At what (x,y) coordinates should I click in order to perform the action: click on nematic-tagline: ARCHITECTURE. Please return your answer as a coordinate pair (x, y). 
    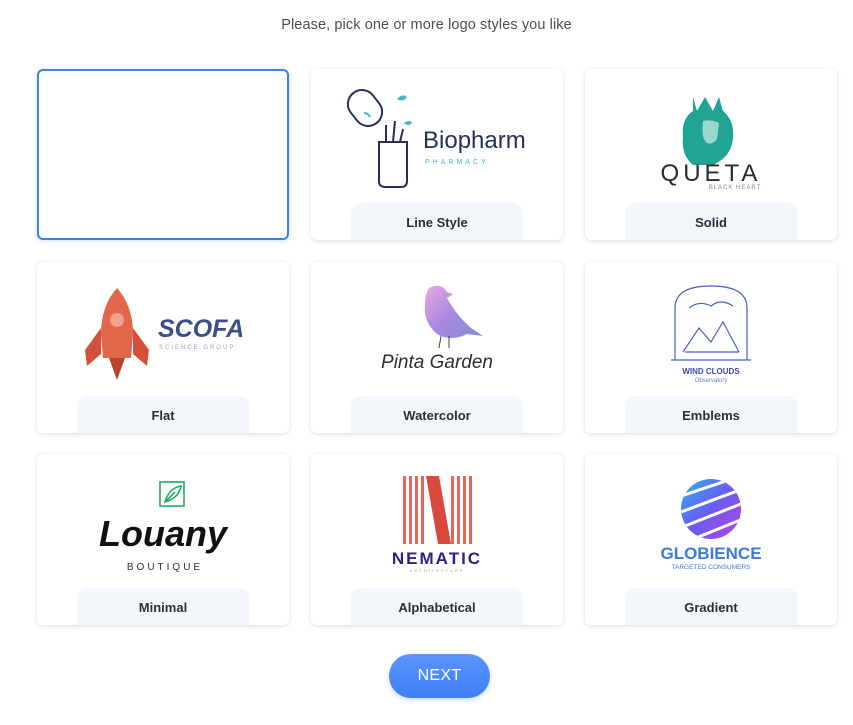
    Looking at the image, I should click on (436, 570).